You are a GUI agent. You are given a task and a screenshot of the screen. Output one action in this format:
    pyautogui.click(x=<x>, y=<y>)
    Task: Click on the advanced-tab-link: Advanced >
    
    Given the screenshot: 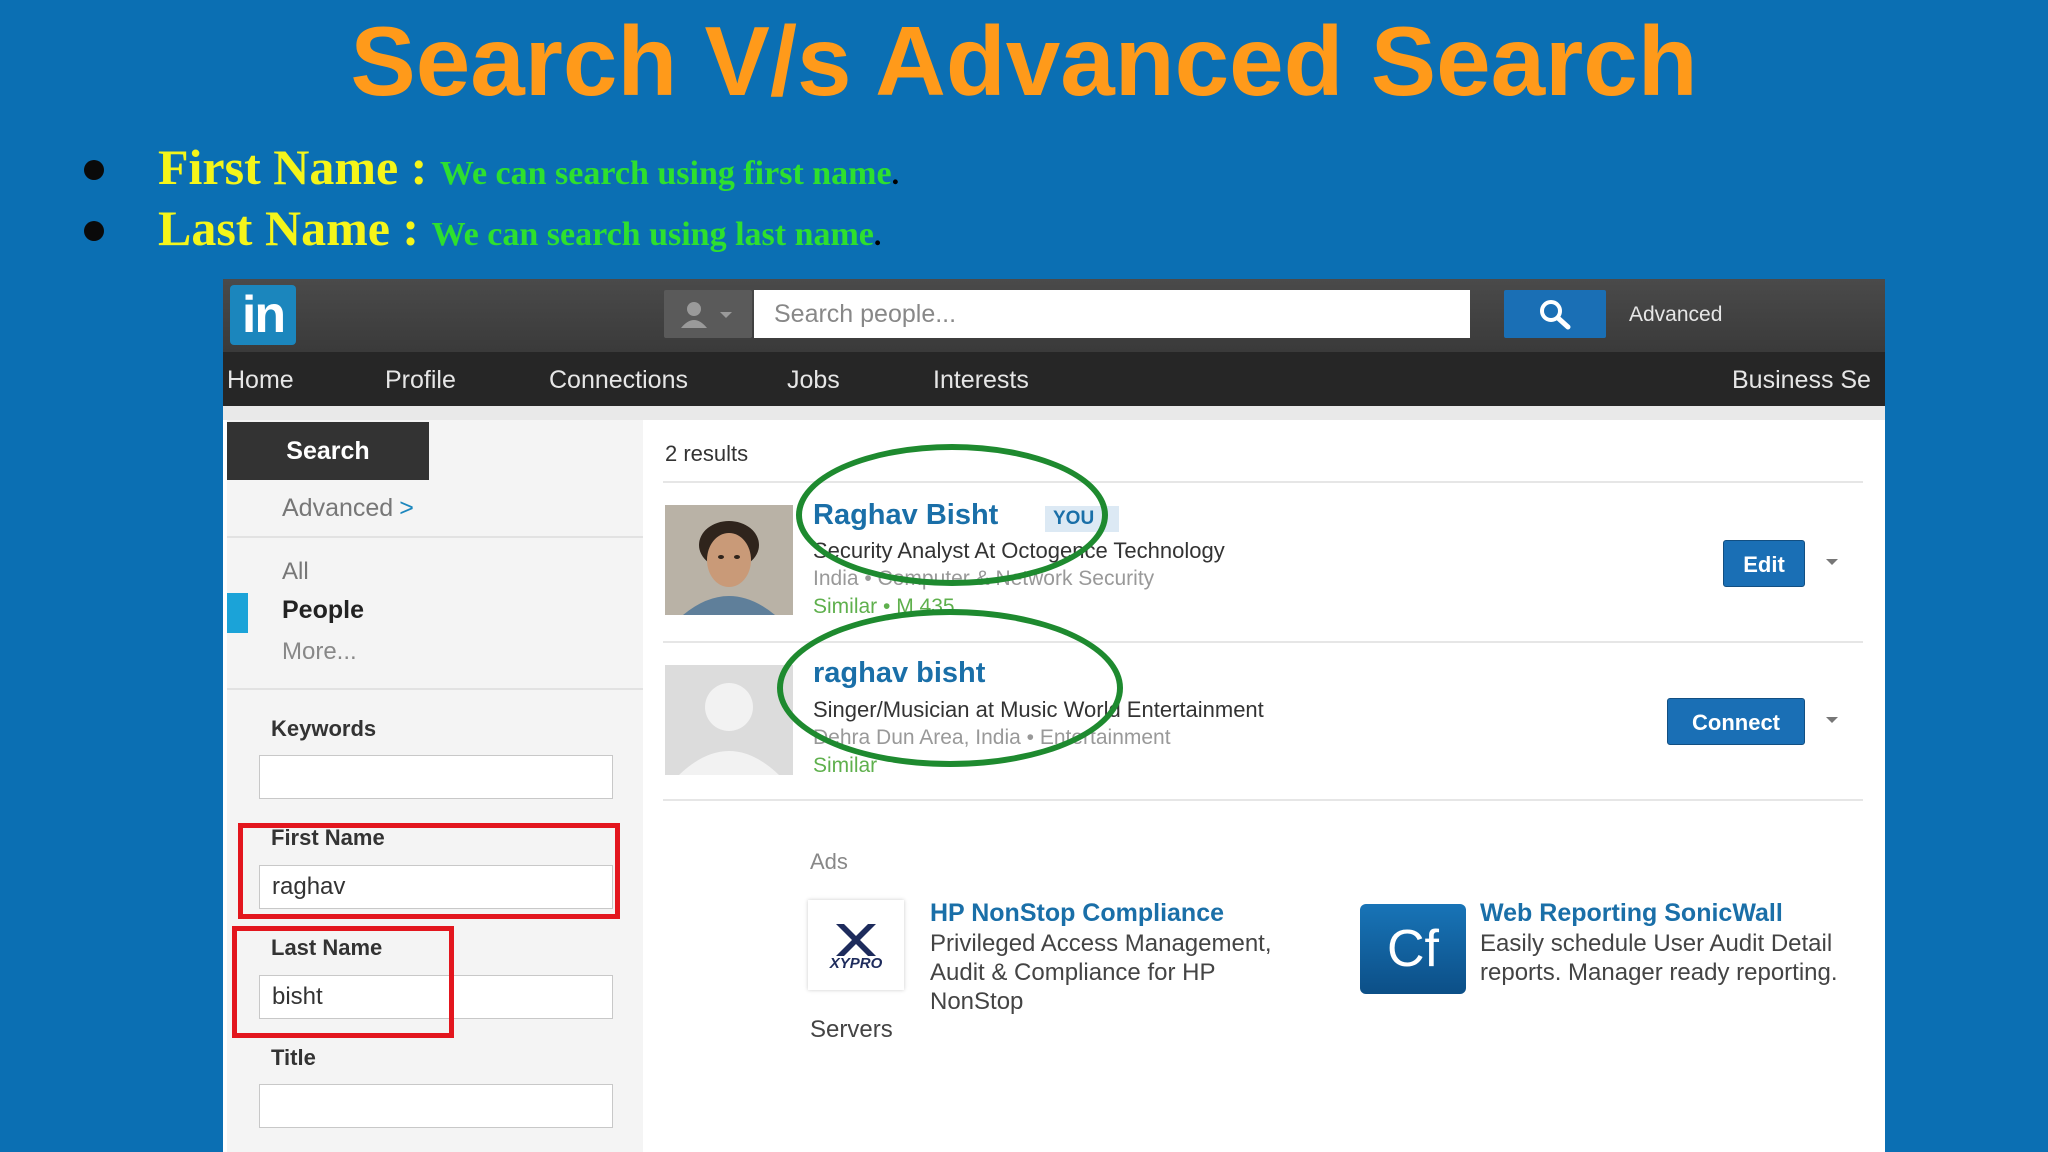 What is the action you would take?
    pyautogui.click(x=348, y=508)
    